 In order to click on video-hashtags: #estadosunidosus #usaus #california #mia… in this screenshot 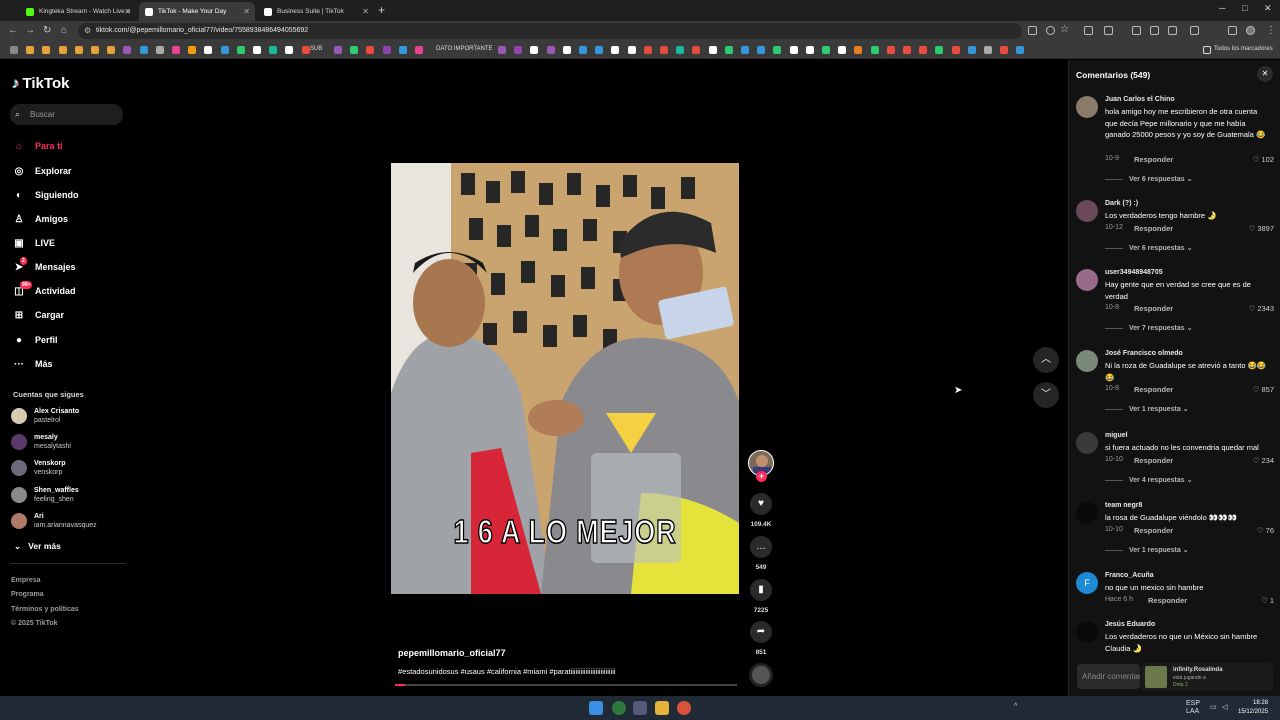, I will do `click(568, 671)`.